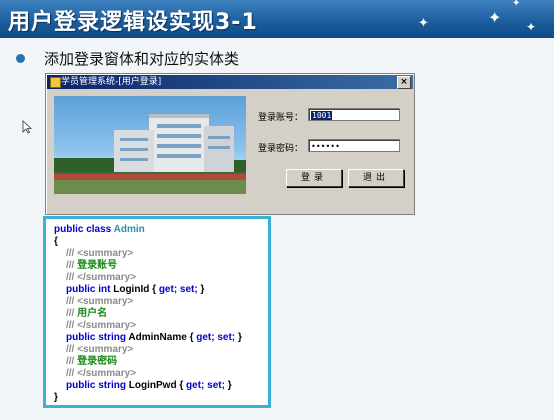  I want to click on password-input: ••••••, so click(354, 145).